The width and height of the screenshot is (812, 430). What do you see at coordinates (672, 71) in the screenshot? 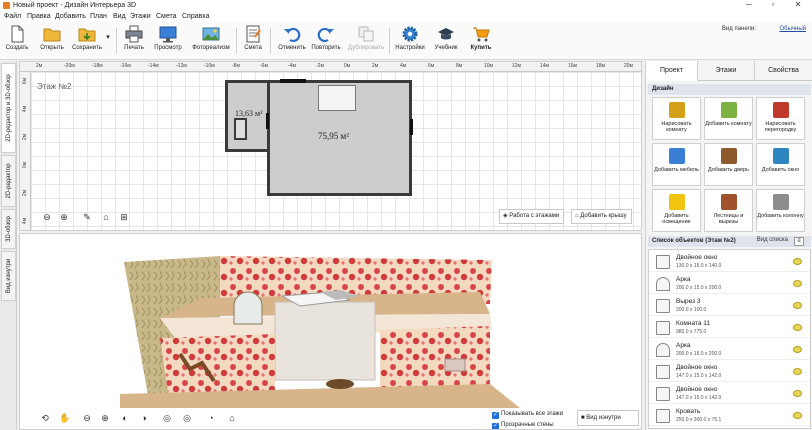
I see `tab-project: Проект` at bounding box center [672, 71].